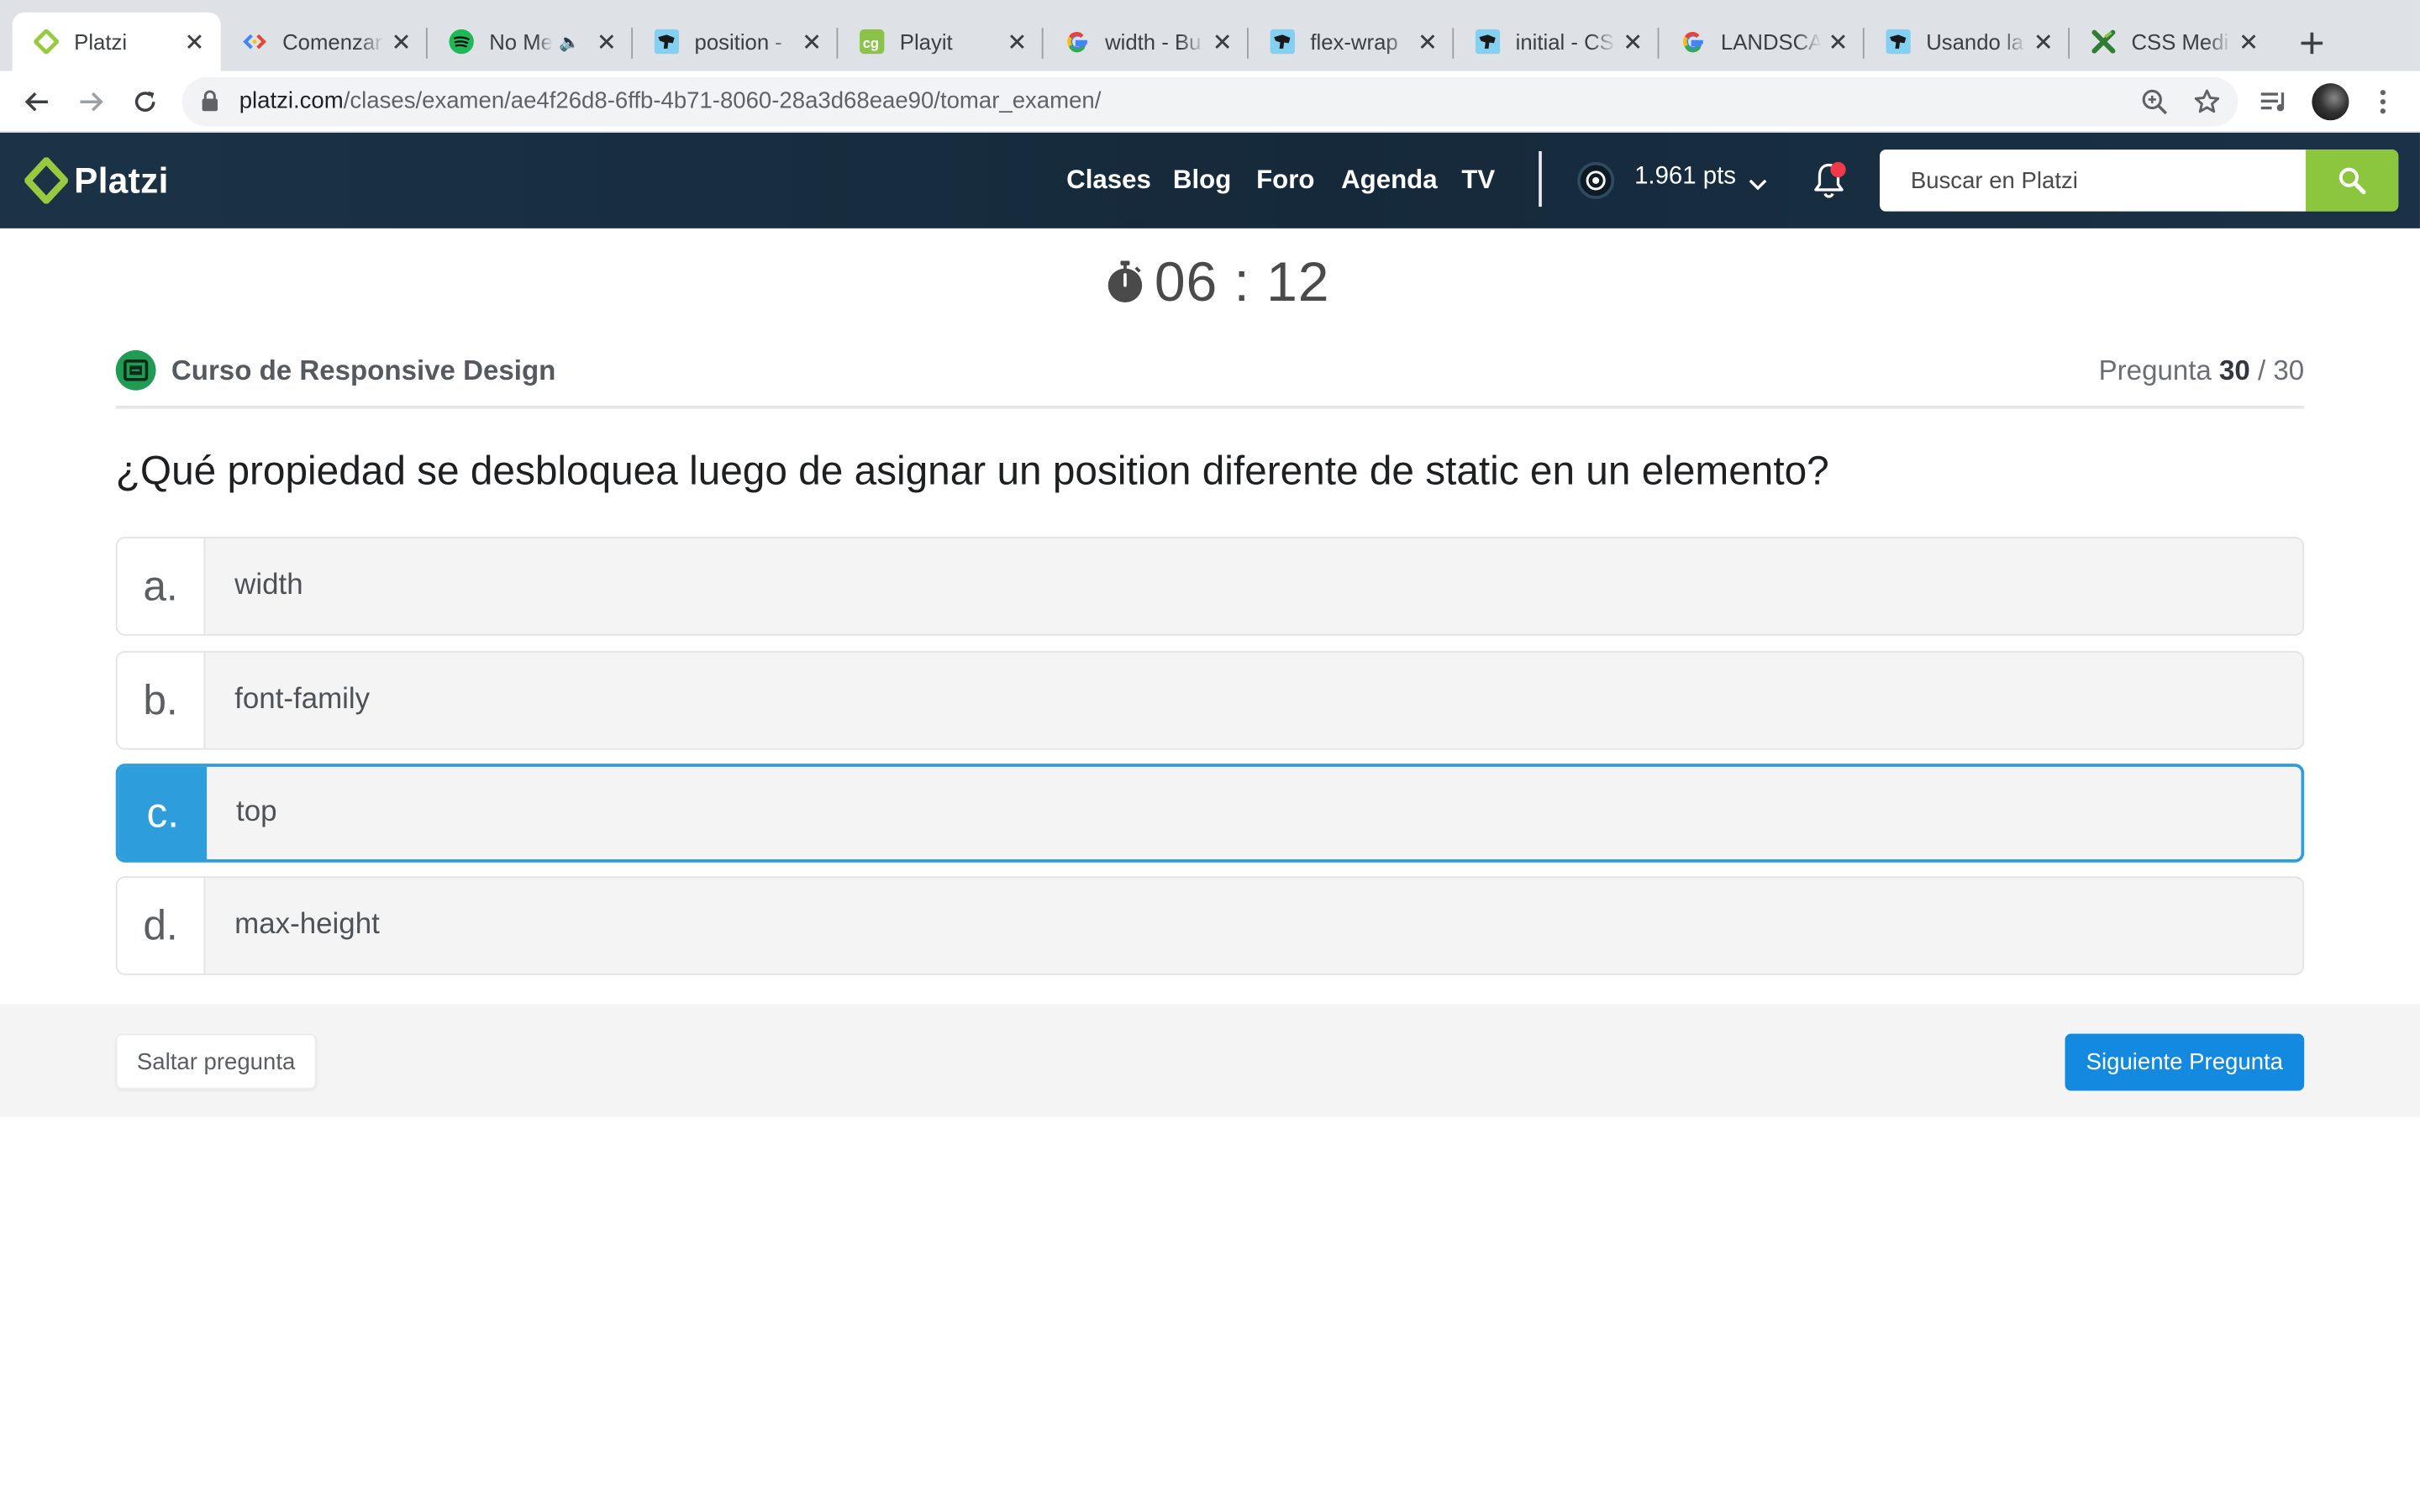 The width and height of the screenshot is (2420, 1512). I want to click on answer-option-b: b. font-family, so click(1210, 700).